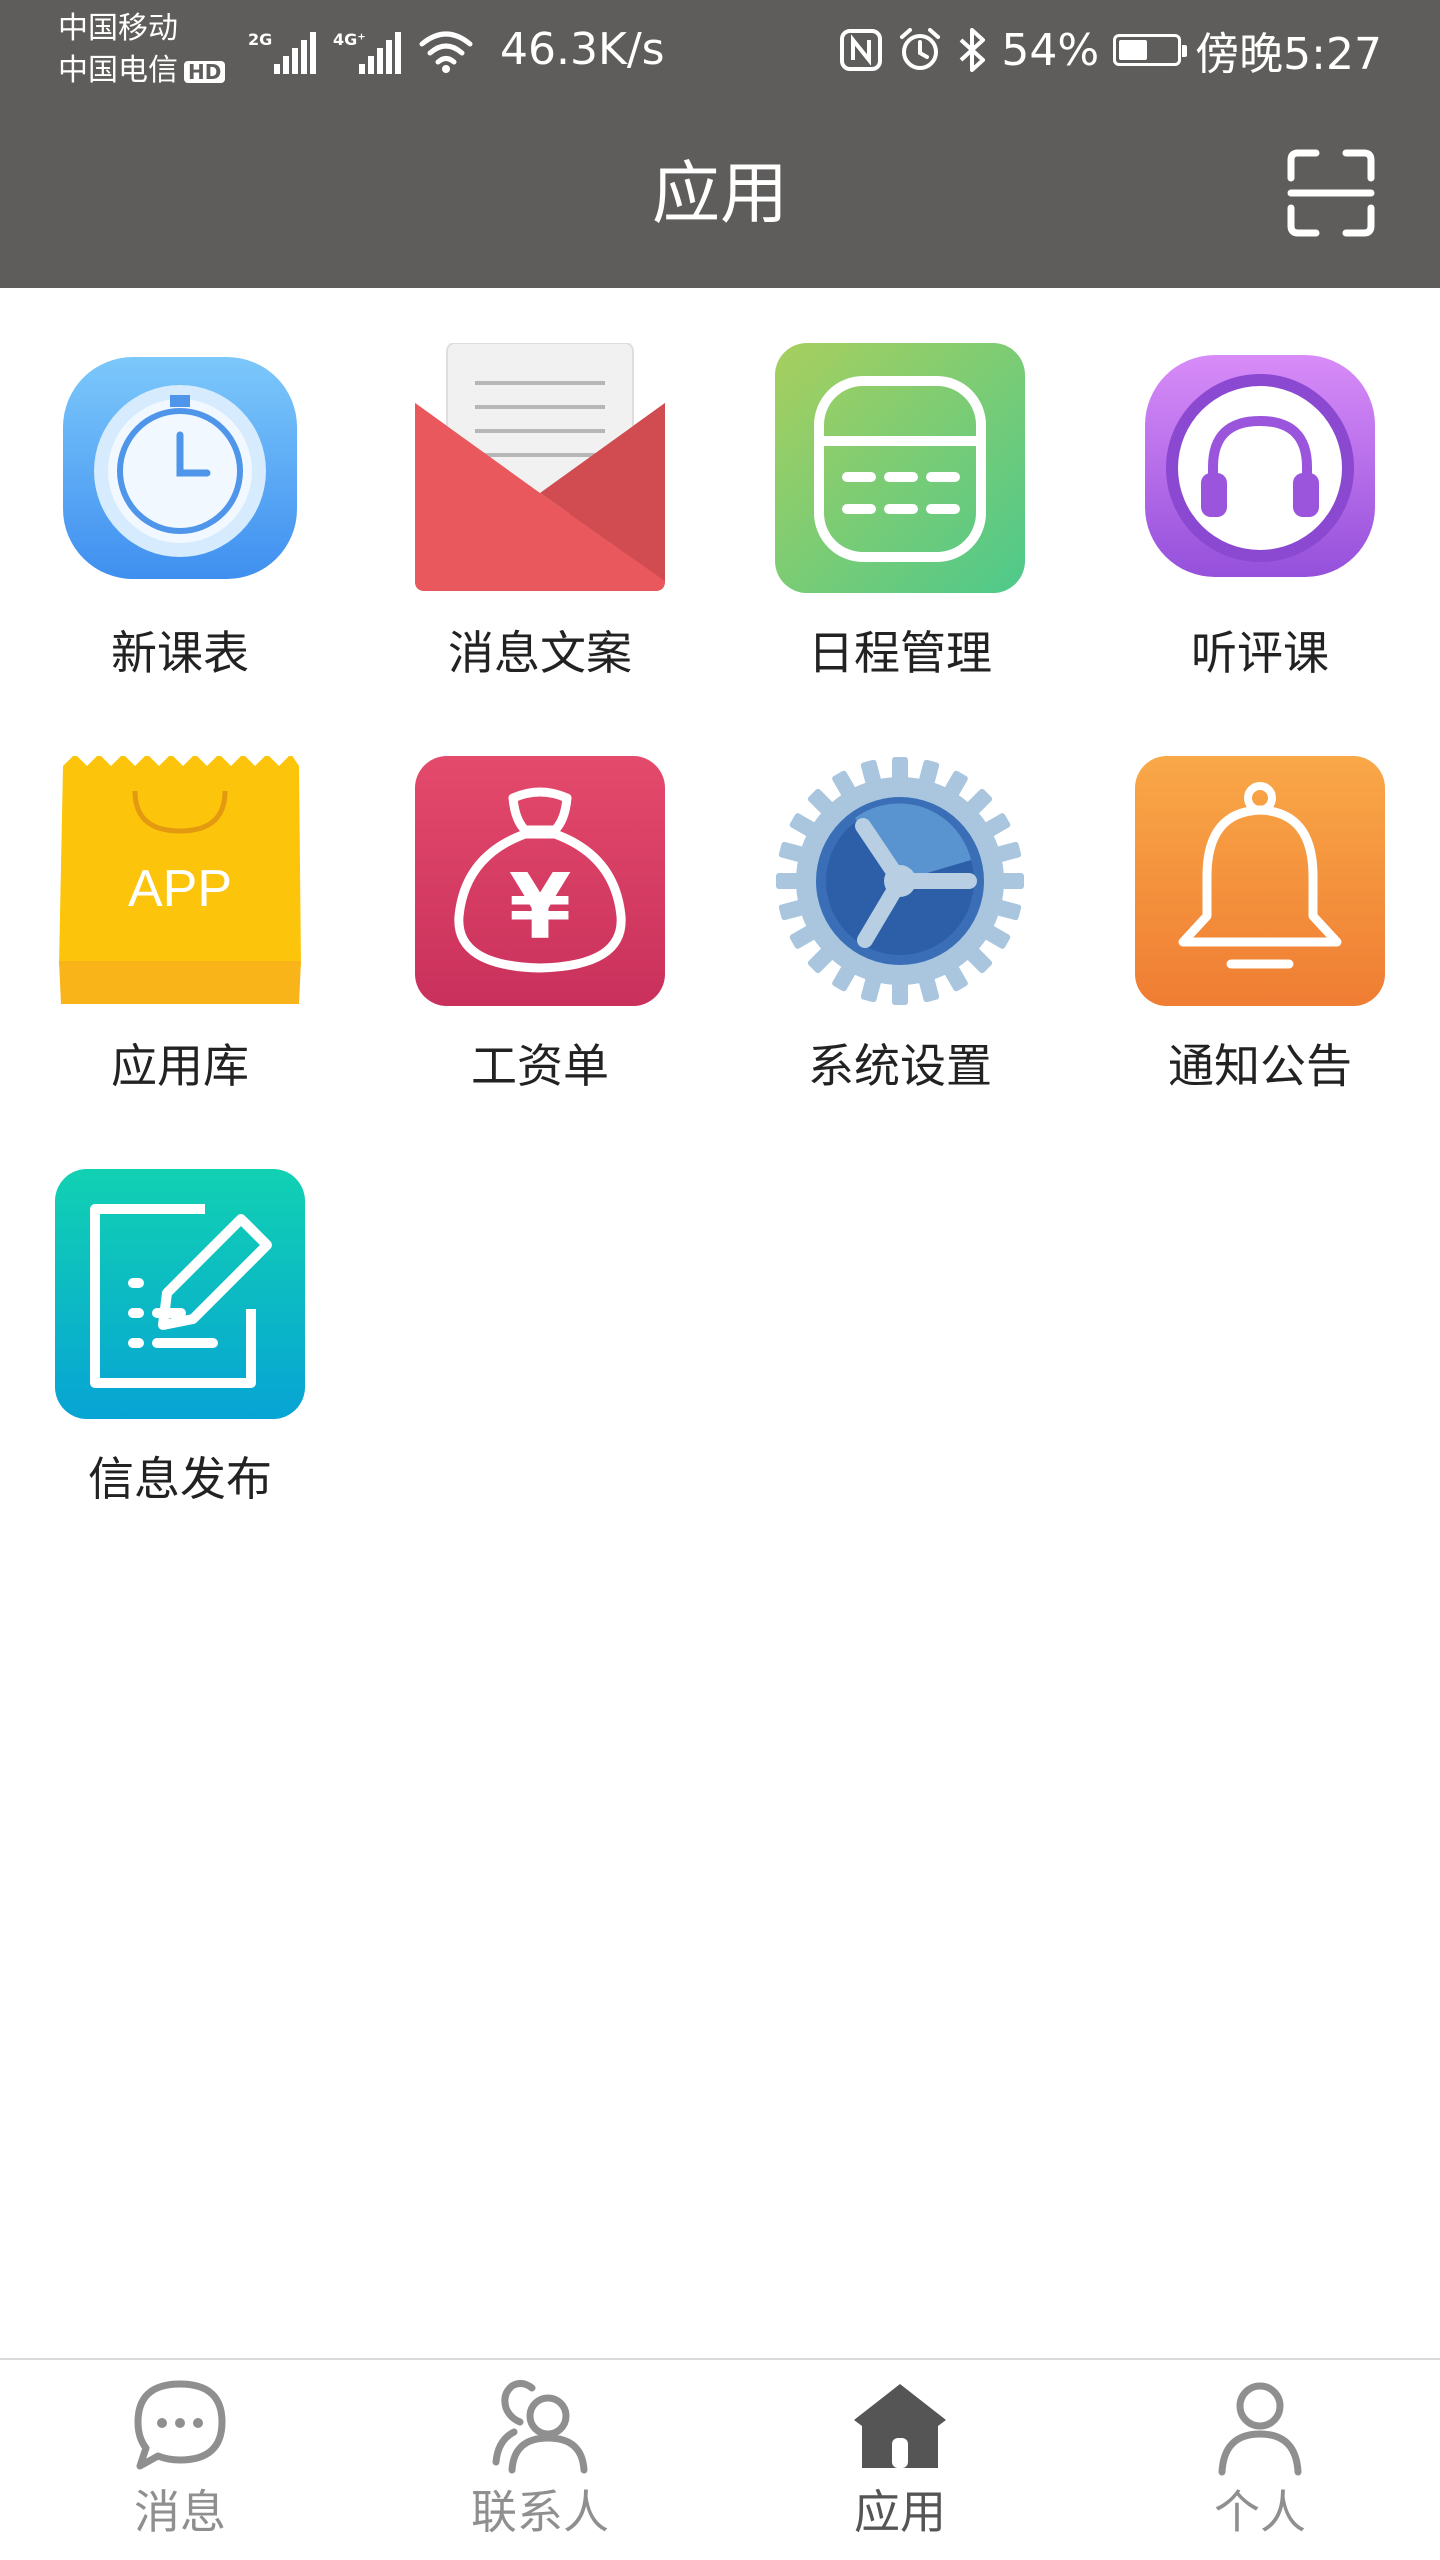 This screenshot has height=2560, width=1440. I want to click on app-label: 系统设置, so click(900, 1066).